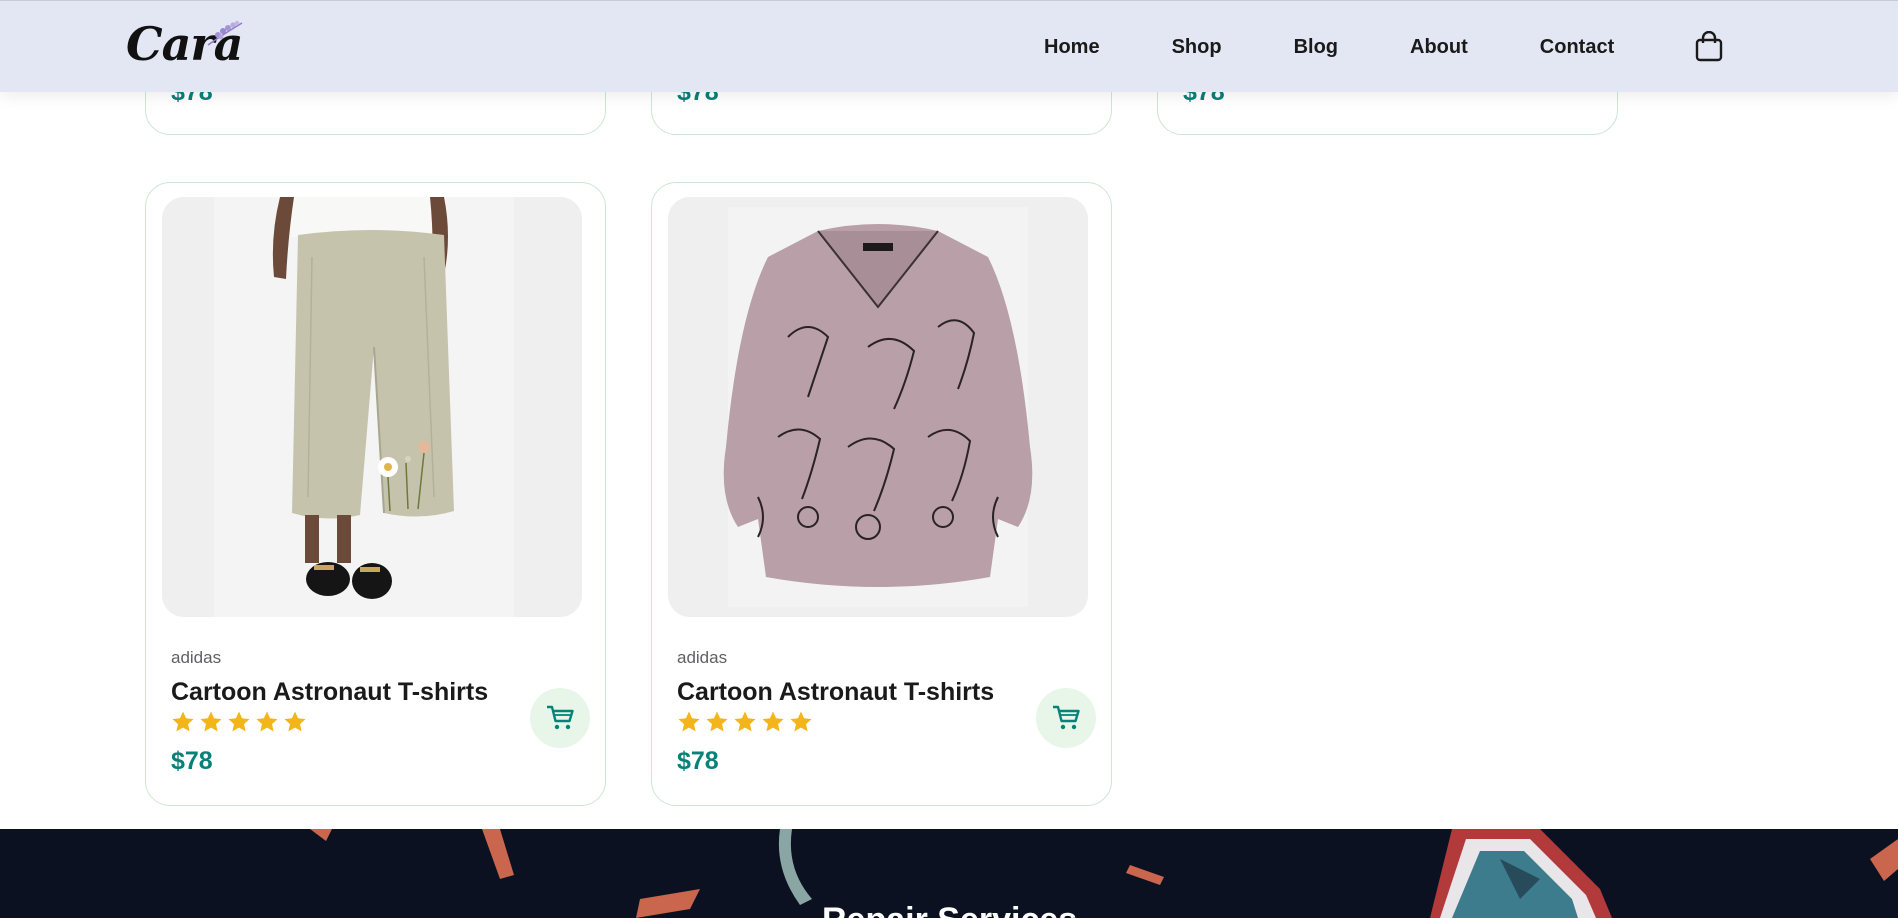 Image resolution: width=1898 pixels, height=918 pixels. Describe the element at coordinates (1709, 46) in the screenshot. I see `shopping-bag-icon` at that location.